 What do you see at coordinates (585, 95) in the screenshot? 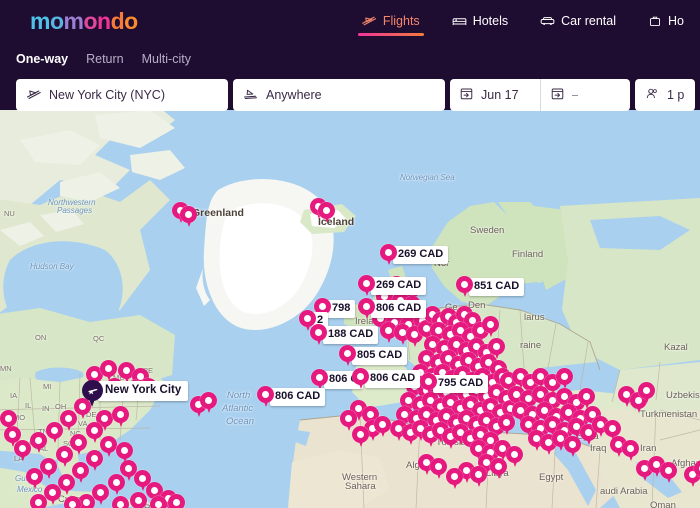
I see `return-date-field: –` at bounding box center [585, 95].